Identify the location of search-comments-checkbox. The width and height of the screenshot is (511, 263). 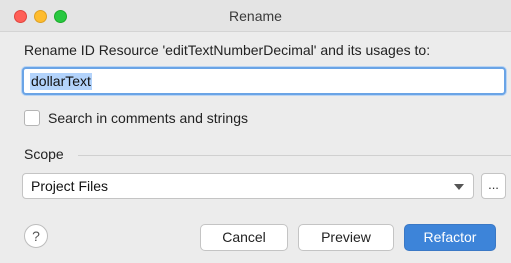
(32, 118).